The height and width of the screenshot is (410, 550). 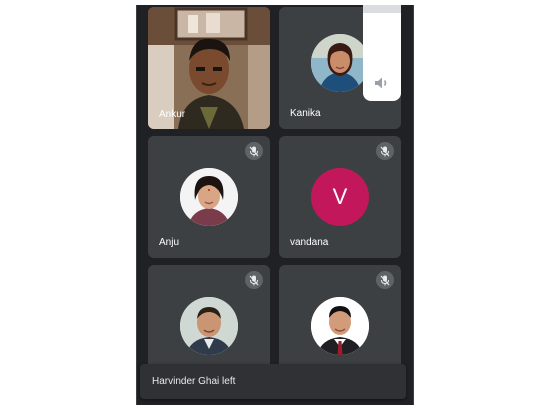 What do you see at coordinates (382, 85) in the screenshot?
I see `speaker-icon` at bounding box center [382, 85].